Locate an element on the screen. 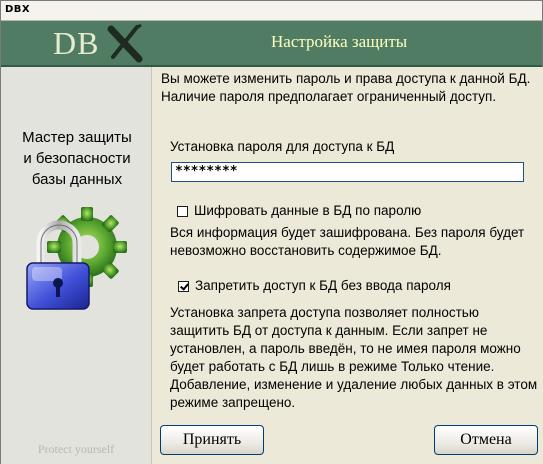 The width and height of the screenshot is (543, 464). title-bar: DBX is located at coordinates (271, 11).